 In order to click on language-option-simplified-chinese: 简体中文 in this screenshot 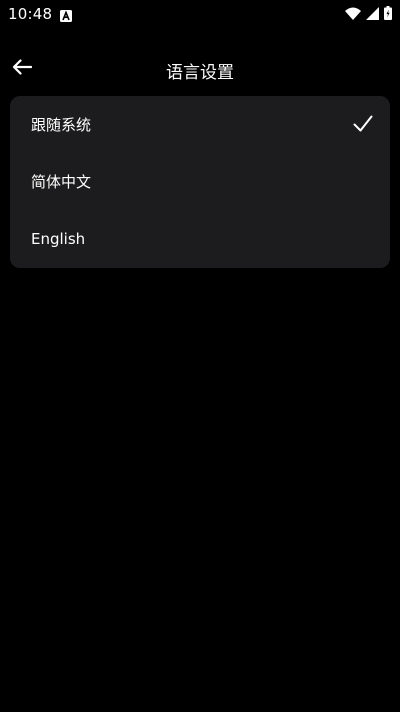, I will do `click(200, 181)`.